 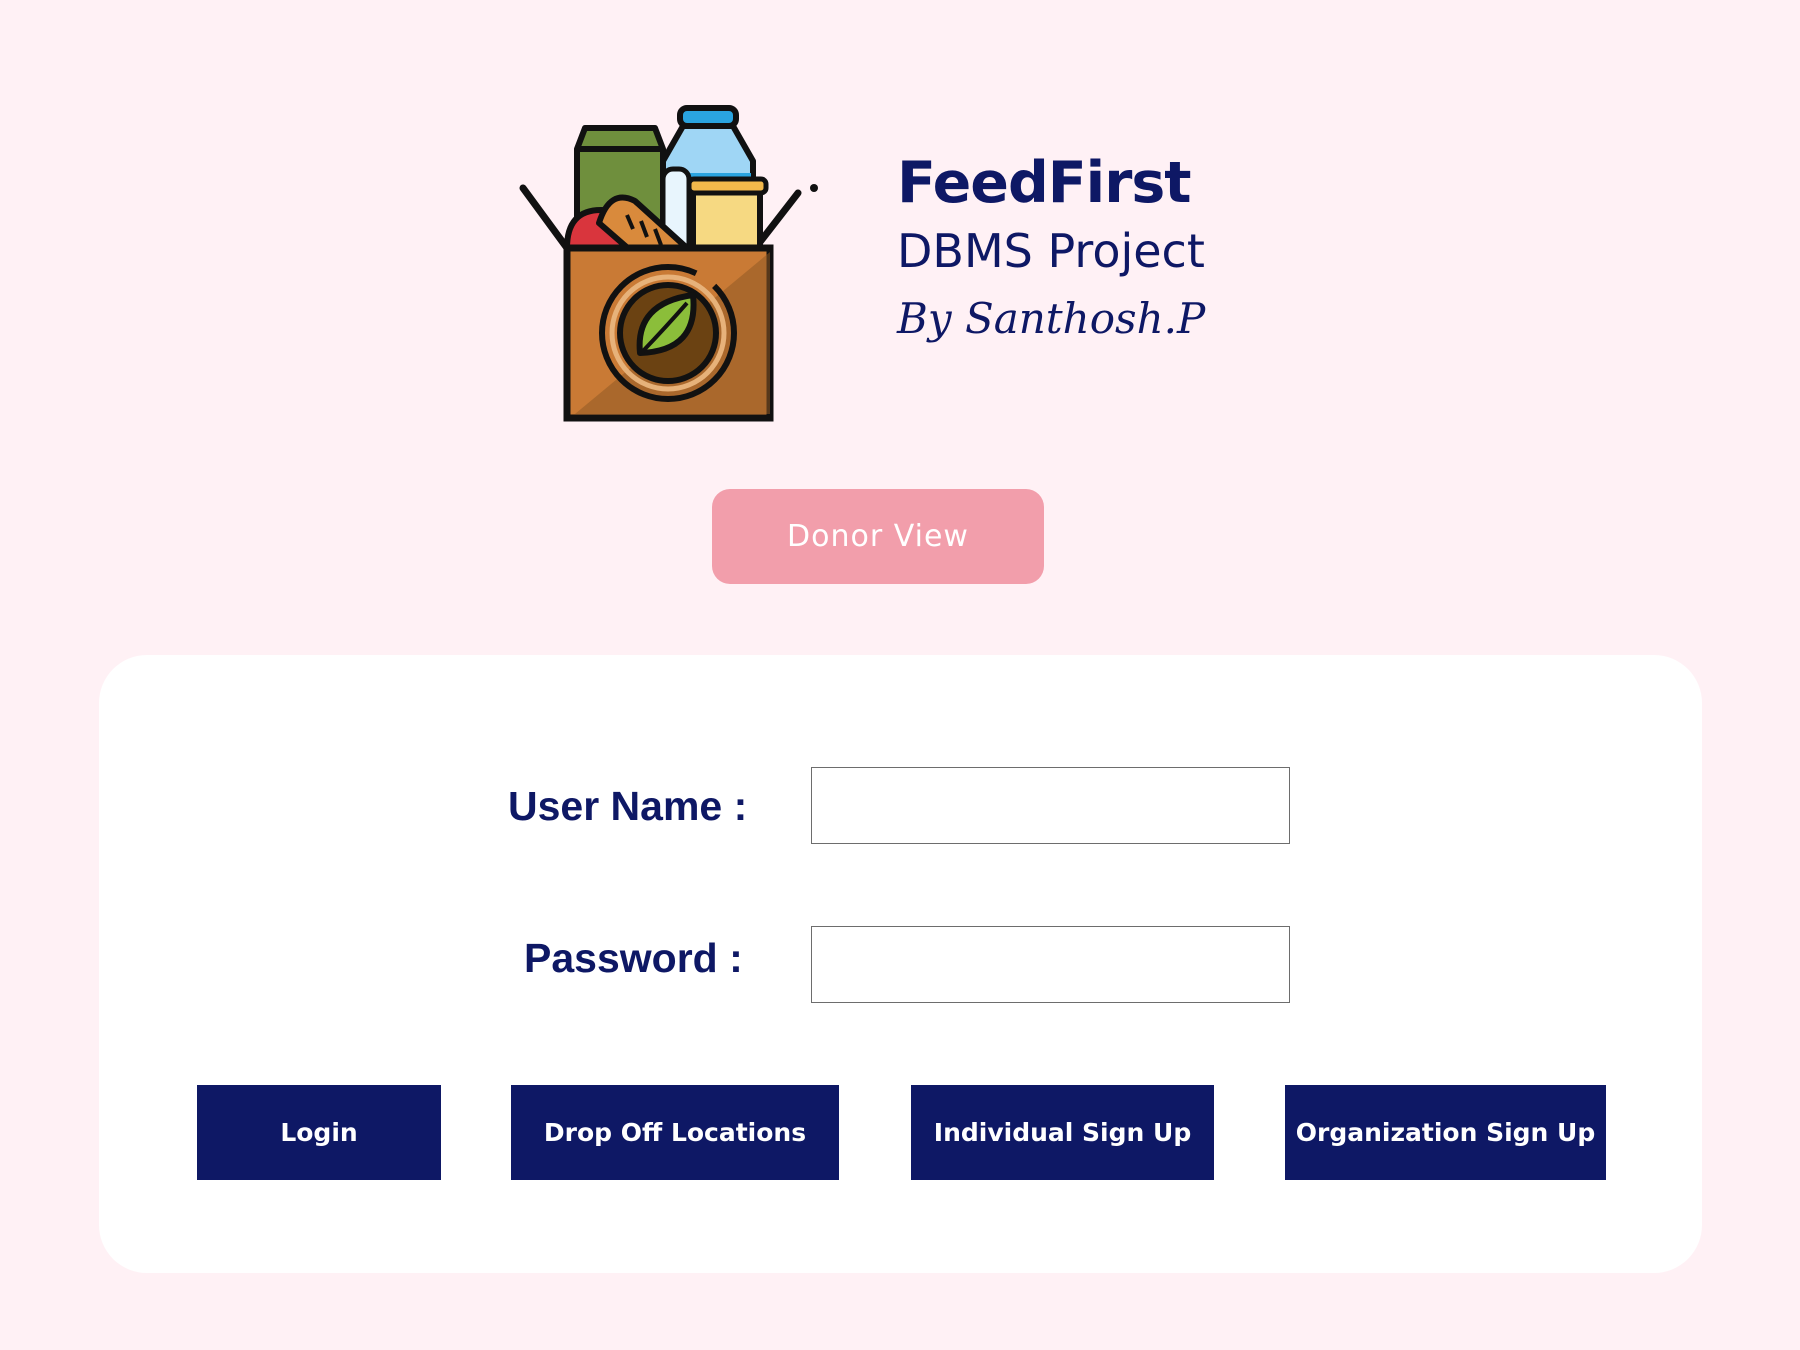 What do you see at coordinates (675, 1132) in the screenshot?
I see `drop-off-locations-button: Drop Off Locations` at bounding box center [675, 1132].